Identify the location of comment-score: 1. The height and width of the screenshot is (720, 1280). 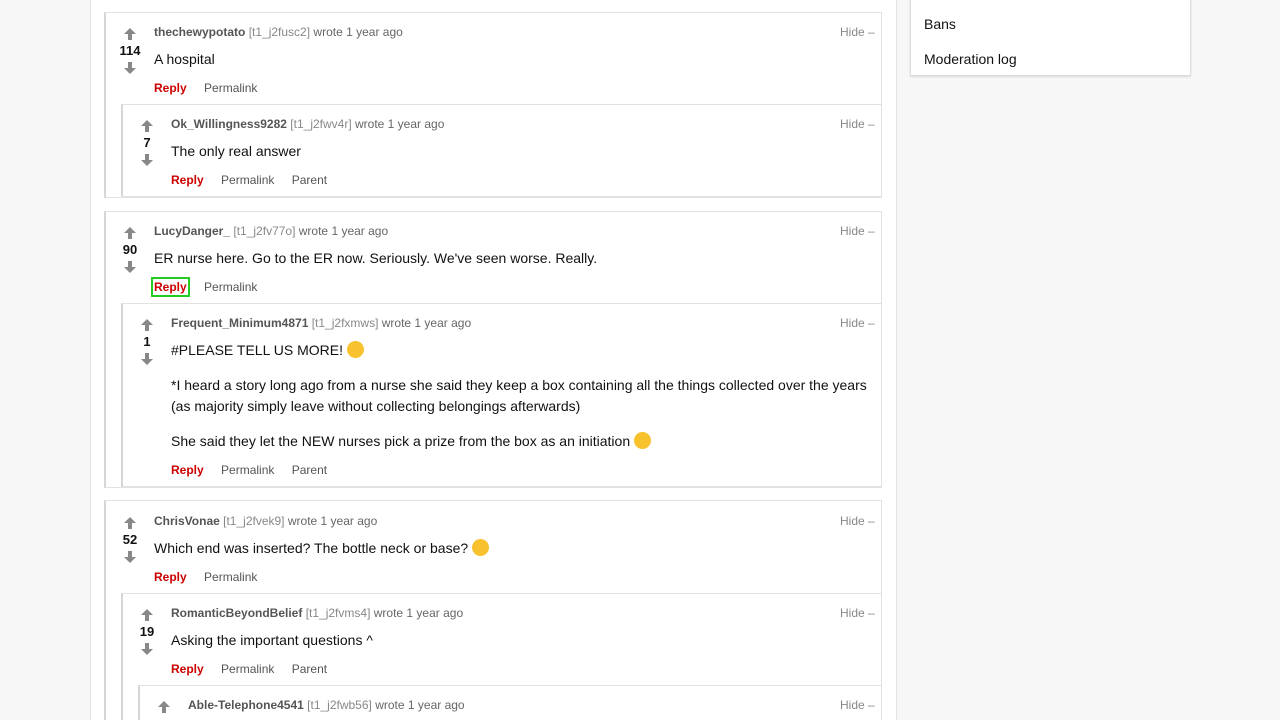
(147, 341).